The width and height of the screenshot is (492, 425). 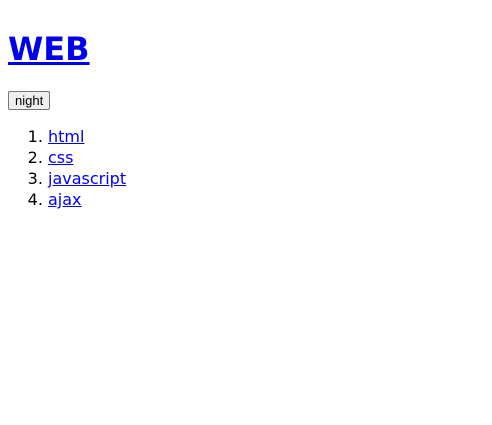 I want to click on page-title-link: WEB, so click(x=49, y=49).